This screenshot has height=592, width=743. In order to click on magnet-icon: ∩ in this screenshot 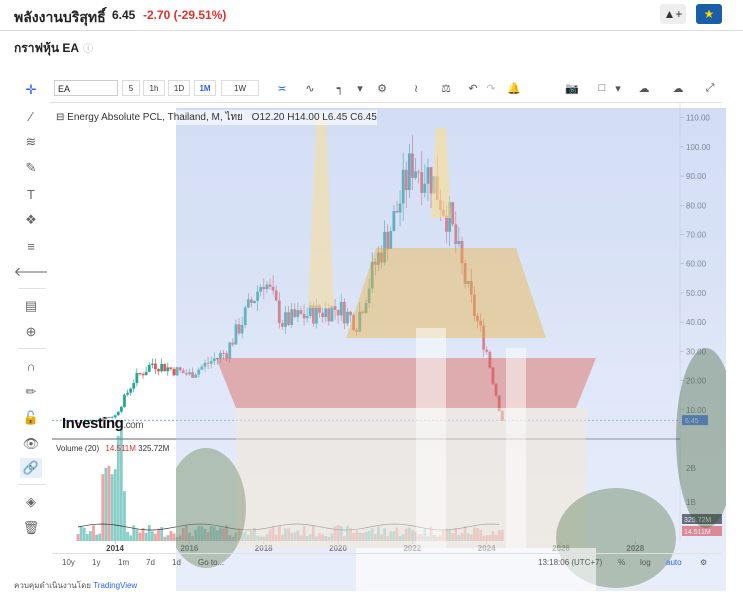, I will do `click(31, 366)`.